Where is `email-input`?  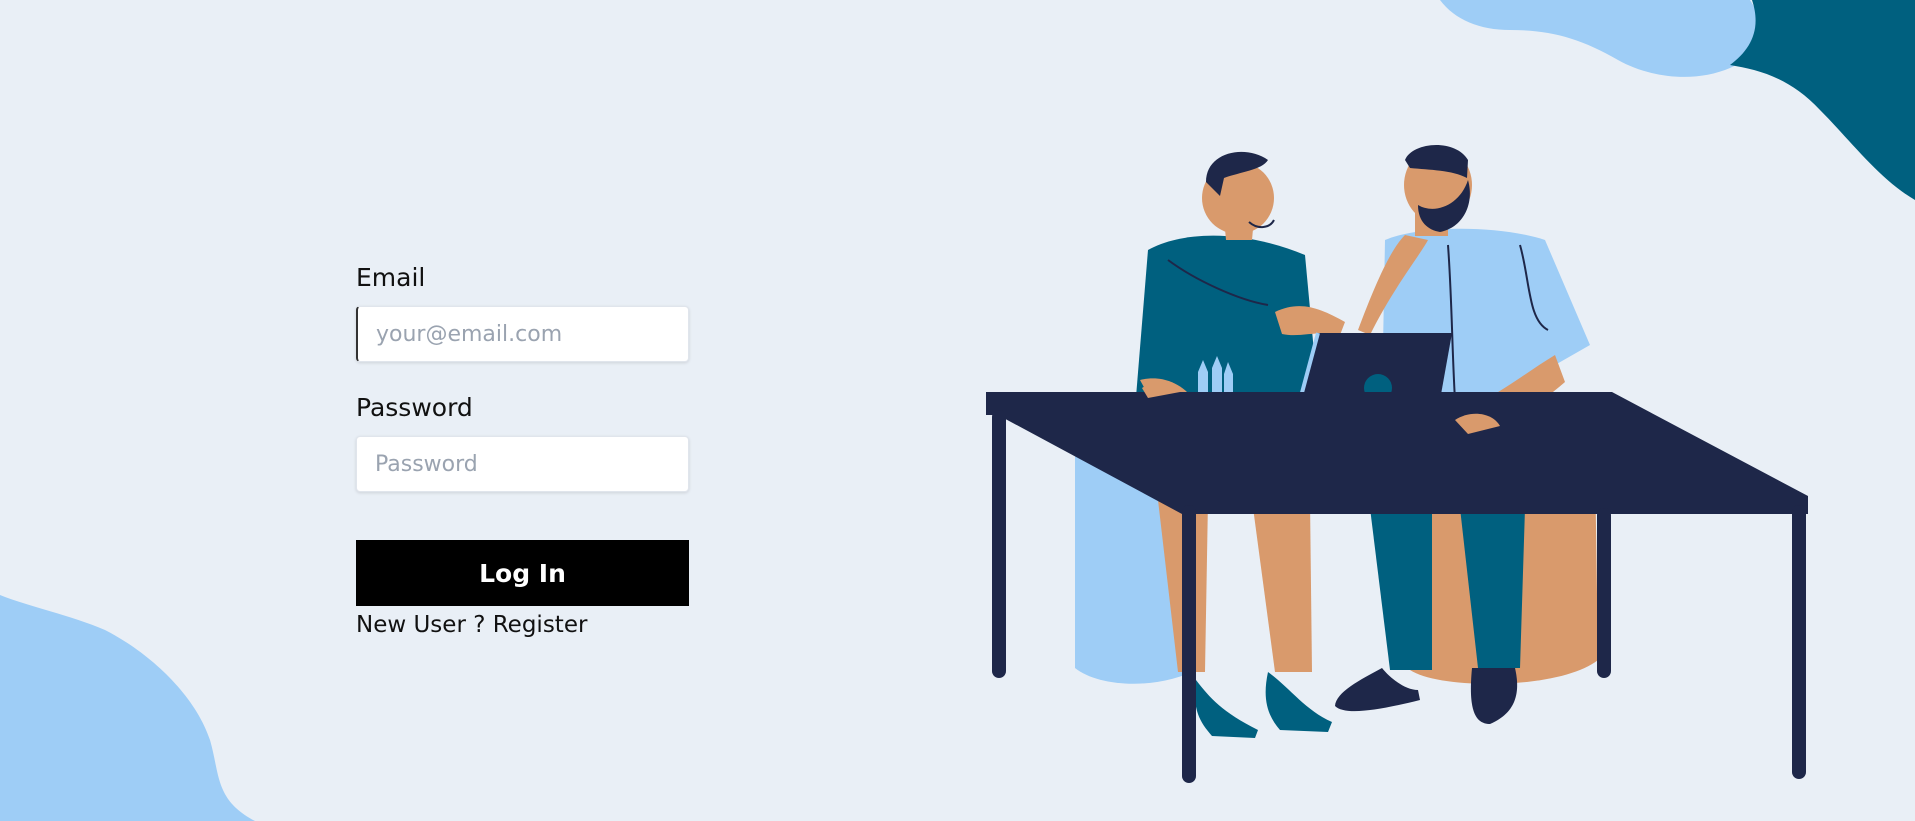 email-input is located at coordinates (522, 334).